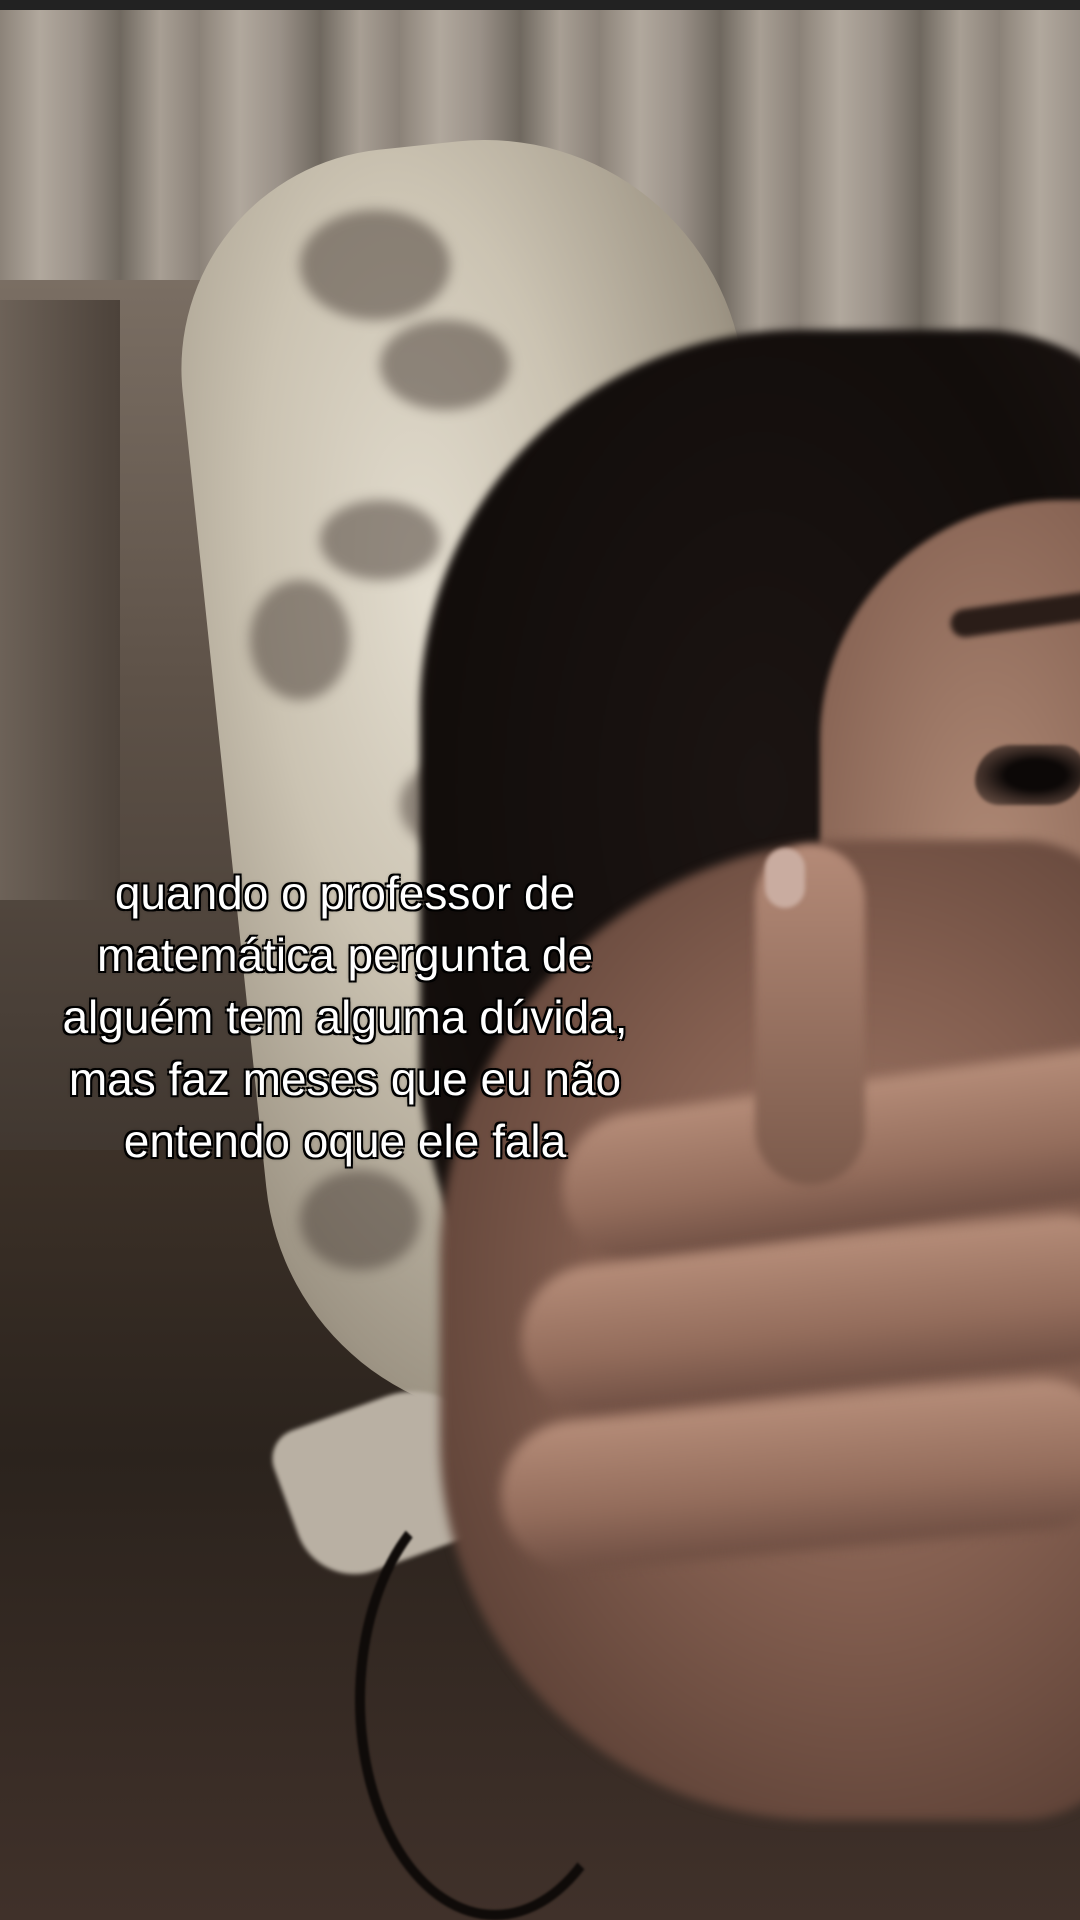 The image size is (1080, 1920). I want to click on caption-line: alguém tem alguma dúvida,, so click(345, 1017).